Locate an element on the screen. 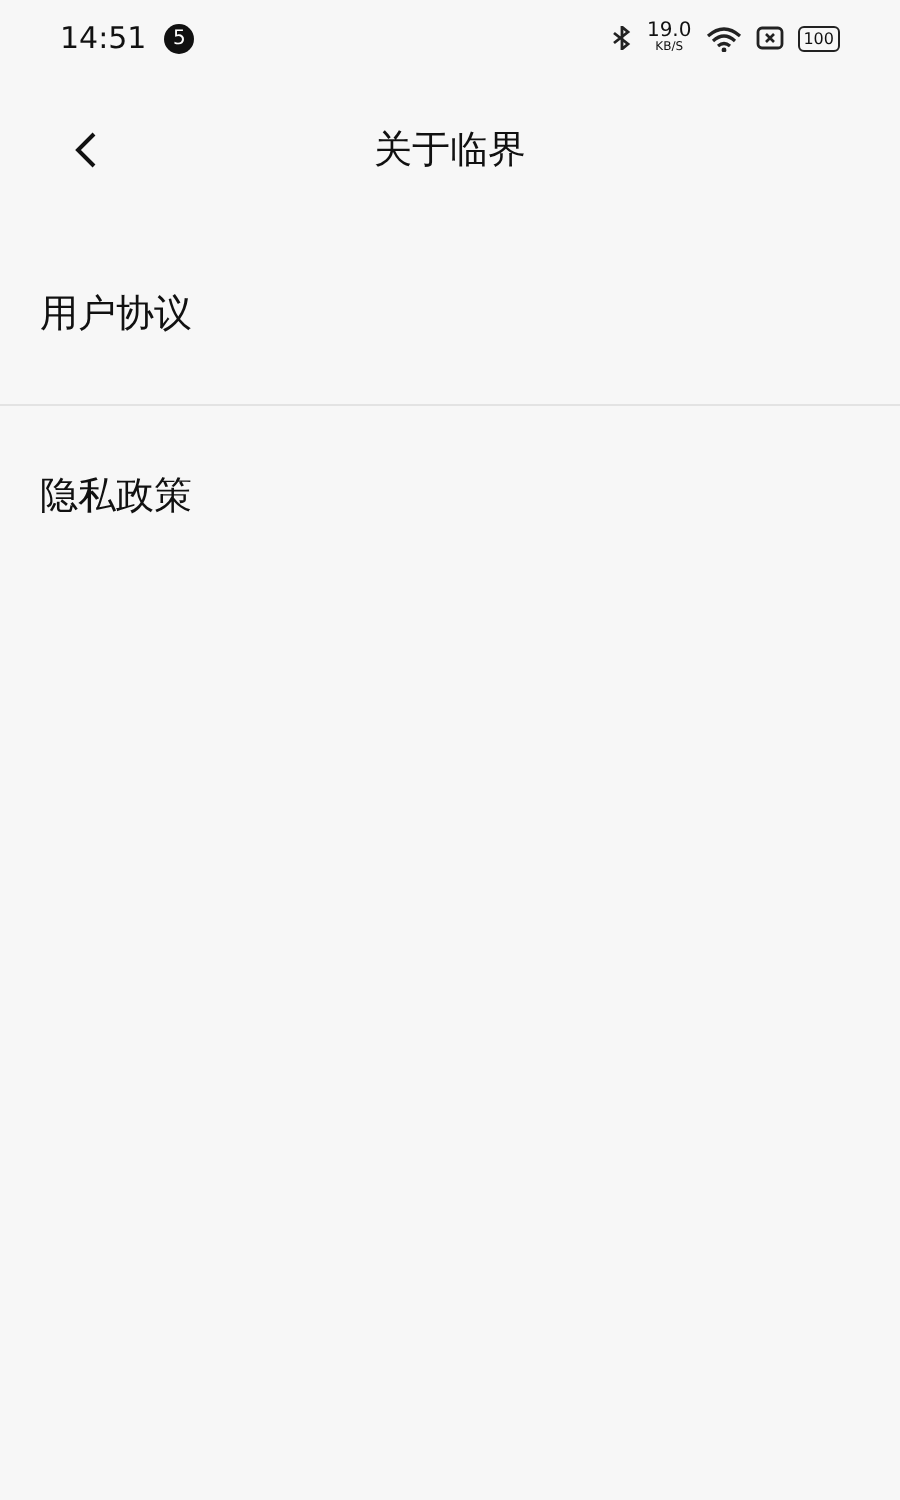 Image resolution: width=900 pixels, height=1500 pixels. notification-badge: 5 is located at coordinates (179, 38).